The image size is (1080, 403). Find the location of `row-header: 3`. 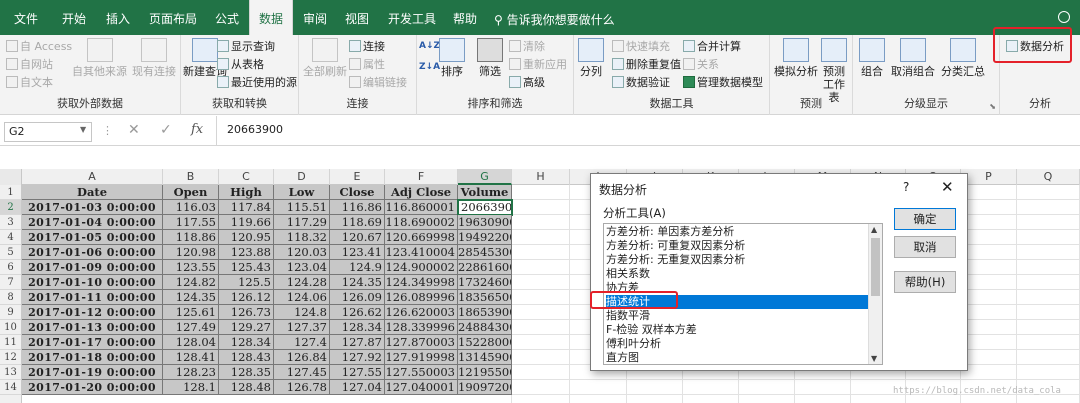

row-header: 3 is located at coordinates (10, 222).